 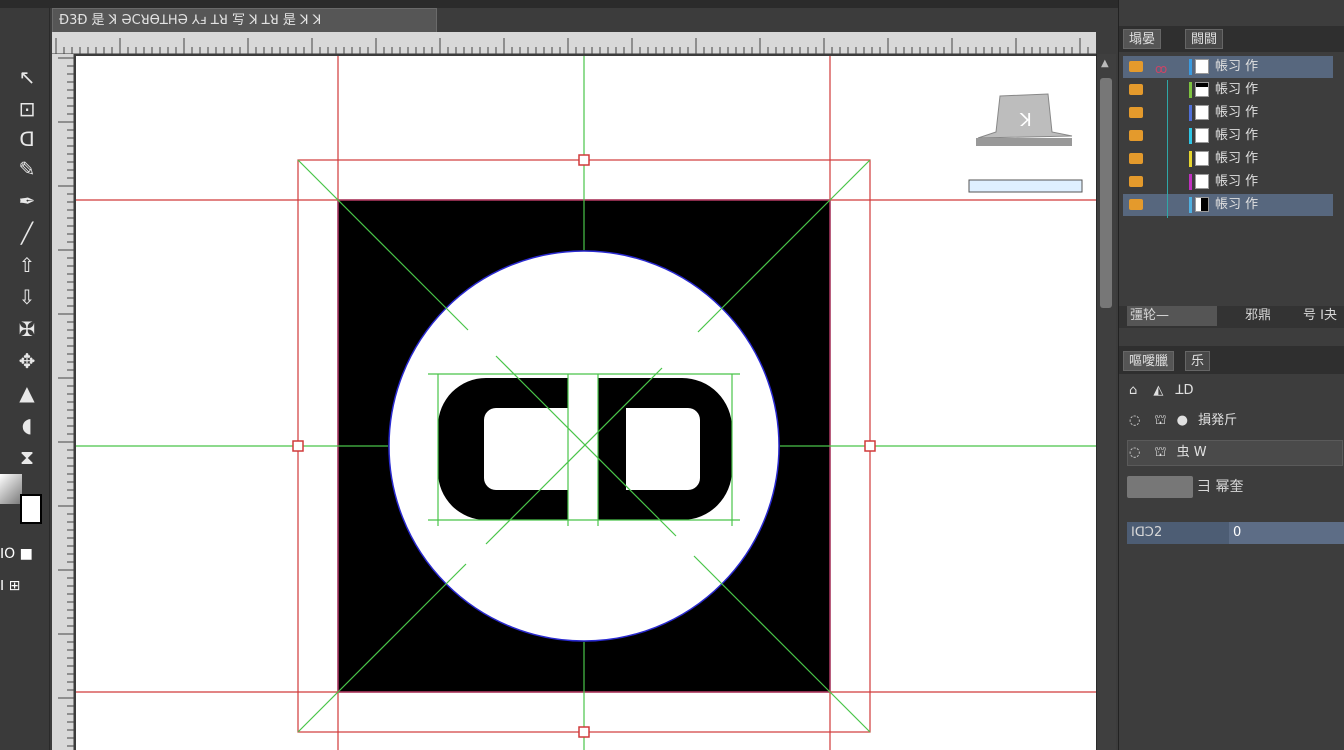 I want to click on properties-row: ◌ ⛫ 虫 W, so click(x=1234, y=453).